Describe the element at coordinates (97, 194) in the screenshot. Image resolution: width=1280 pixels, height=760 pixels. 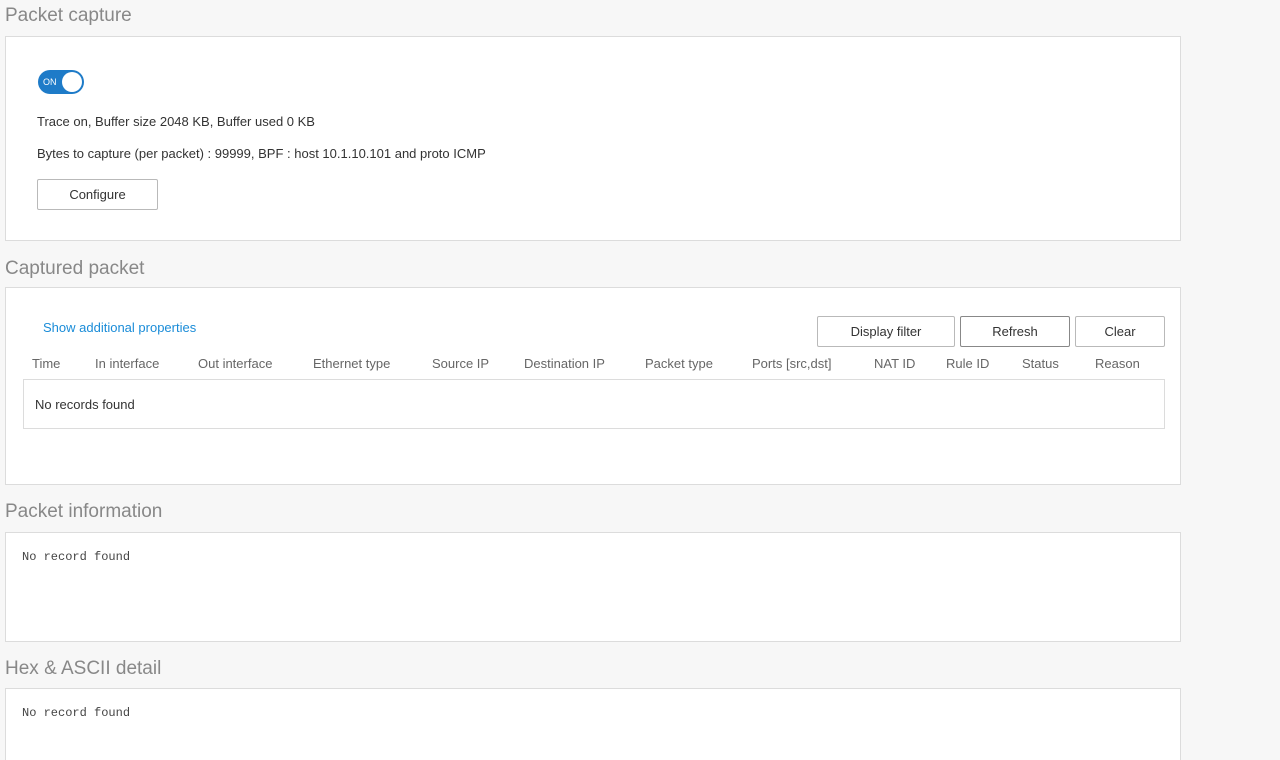
I see `configure-button: Configure` at that location.